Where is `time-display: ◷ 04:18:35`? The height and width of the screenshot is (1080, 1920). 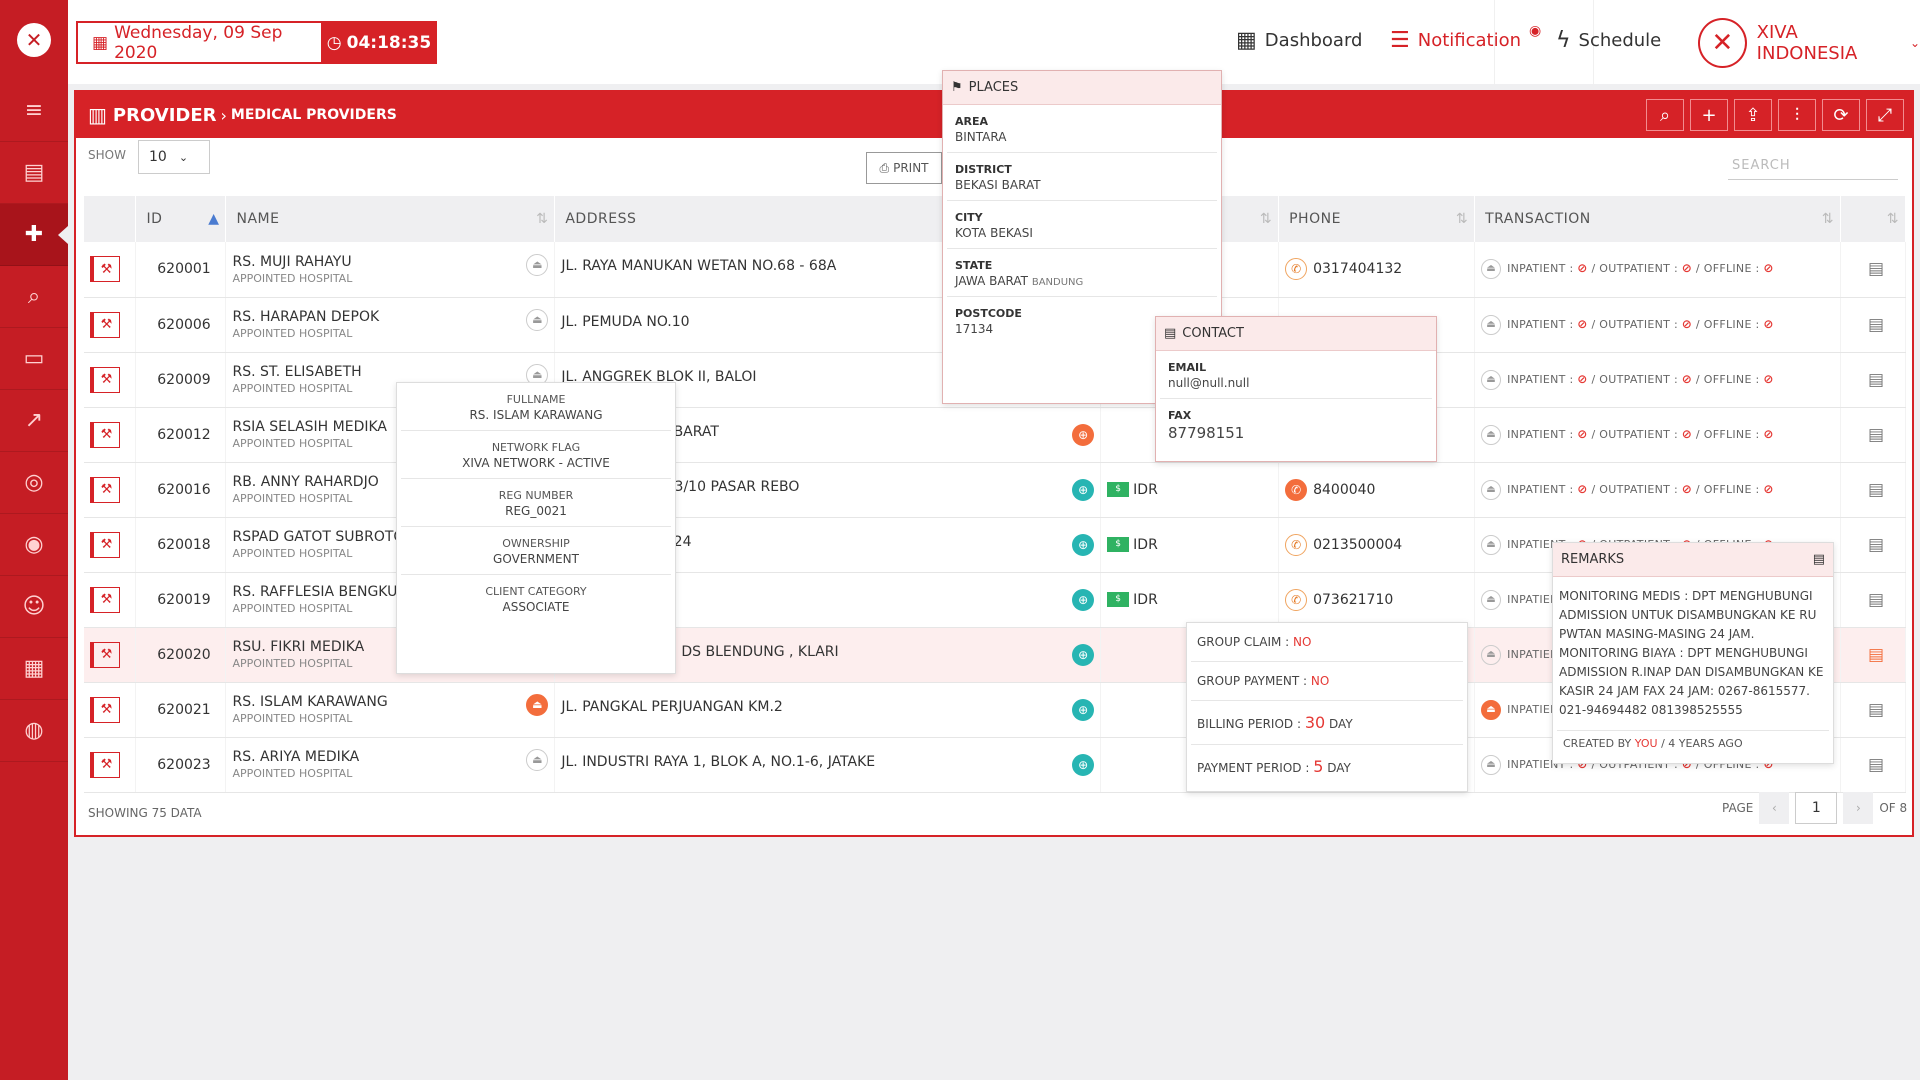 time-display: ◷ 04:18:35 is located at coordinates (379, 42).